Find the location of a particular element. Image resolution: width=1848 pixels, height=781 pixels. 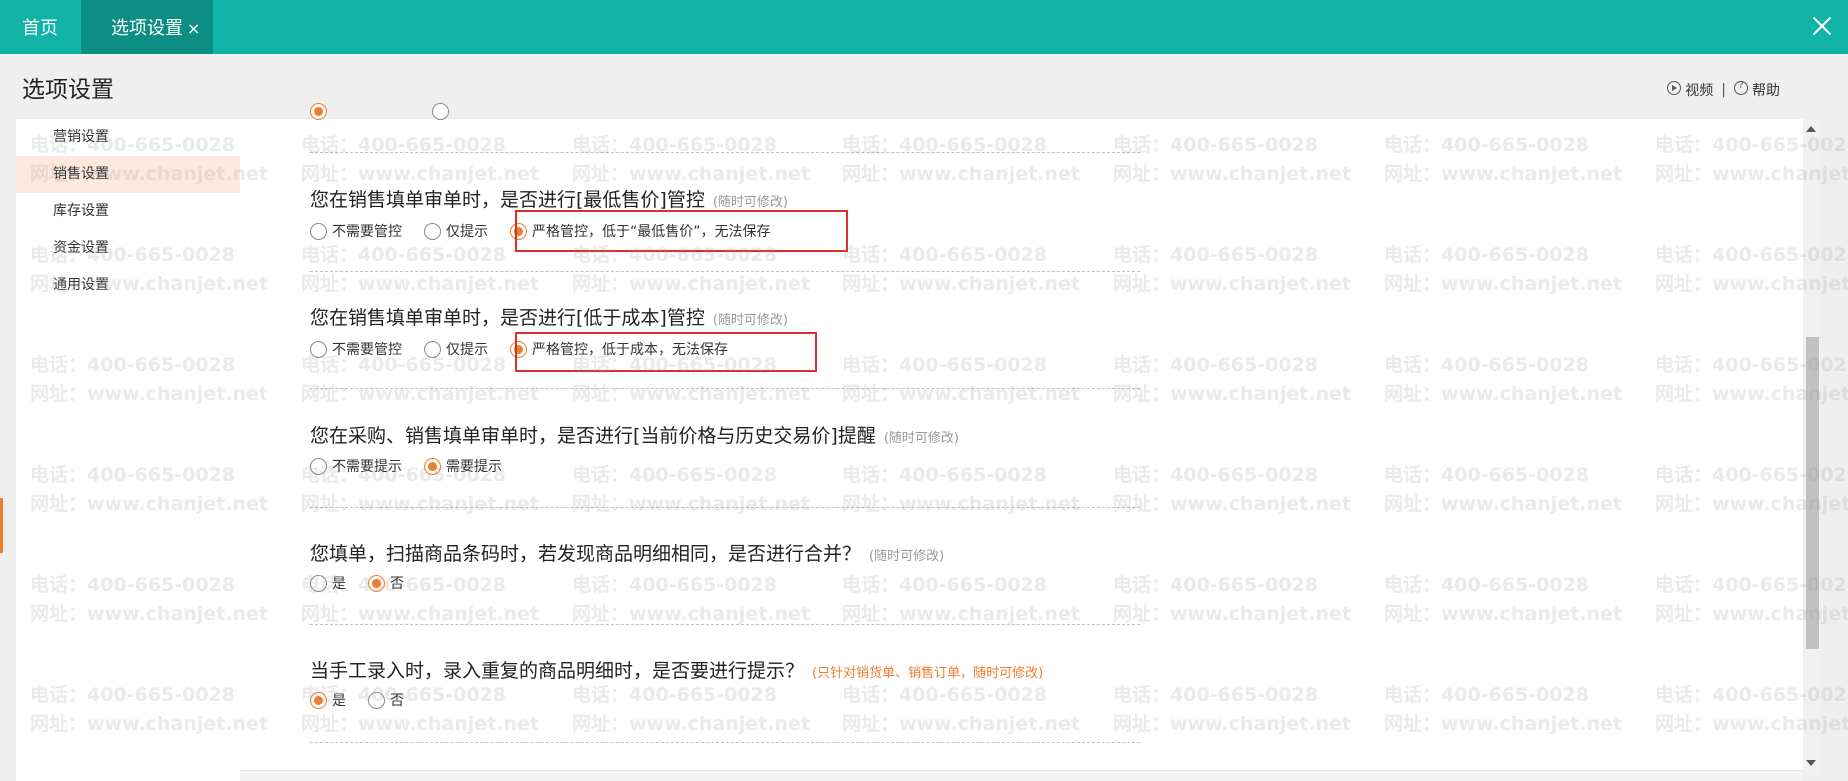

top-links: 视频 | ? 帮助 is located at coordinates (1723, 90).